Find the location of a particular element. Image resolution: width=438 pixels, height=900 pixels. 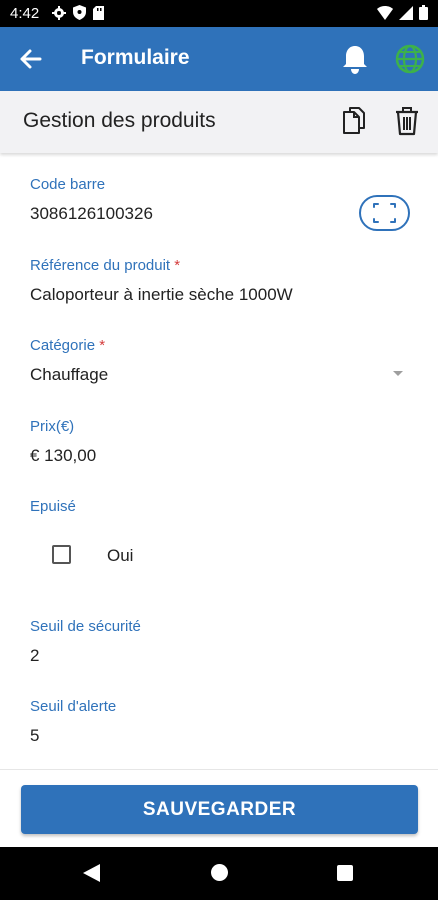

status-right-icons is located at coordinates (402, 12).